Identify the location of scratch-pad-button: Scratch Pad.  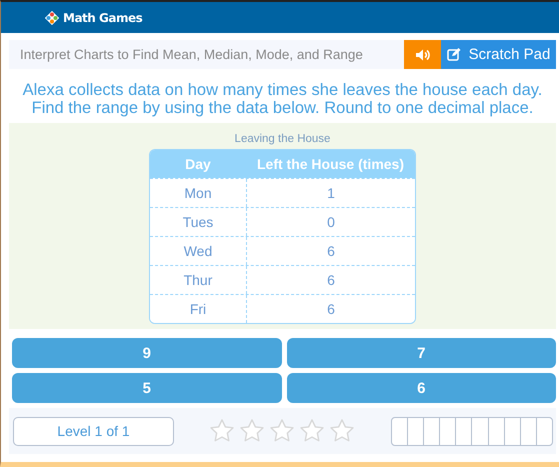
(498, 54).